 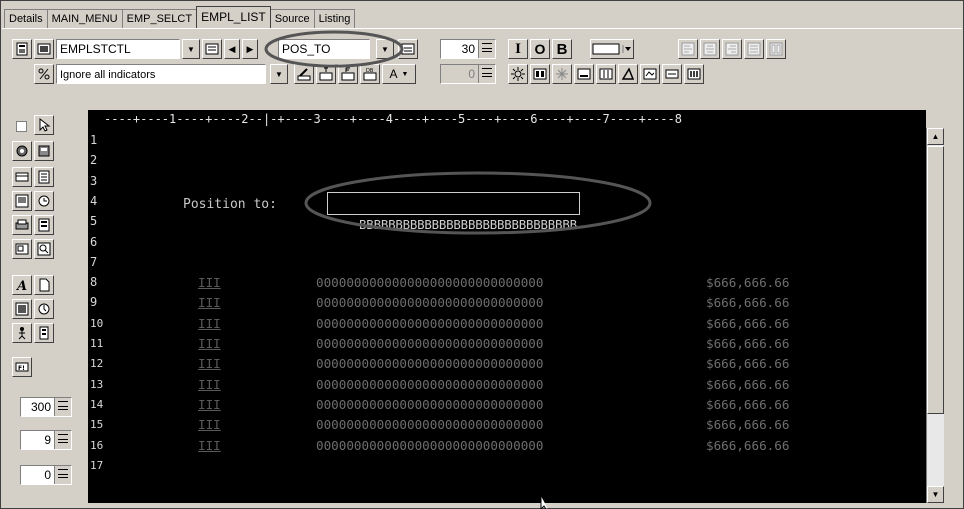 I want to click on indicators-combo: Ignore all indicators, so click(x=161, y=74).